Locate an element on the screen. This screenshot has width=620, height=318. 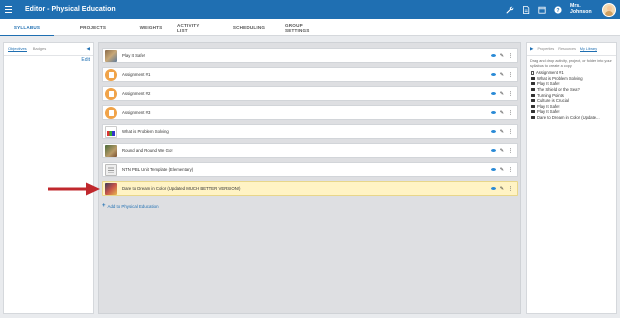
syllabus-item: Assignment #3 ✎ ⋮ is located at coordinates (310, 112).